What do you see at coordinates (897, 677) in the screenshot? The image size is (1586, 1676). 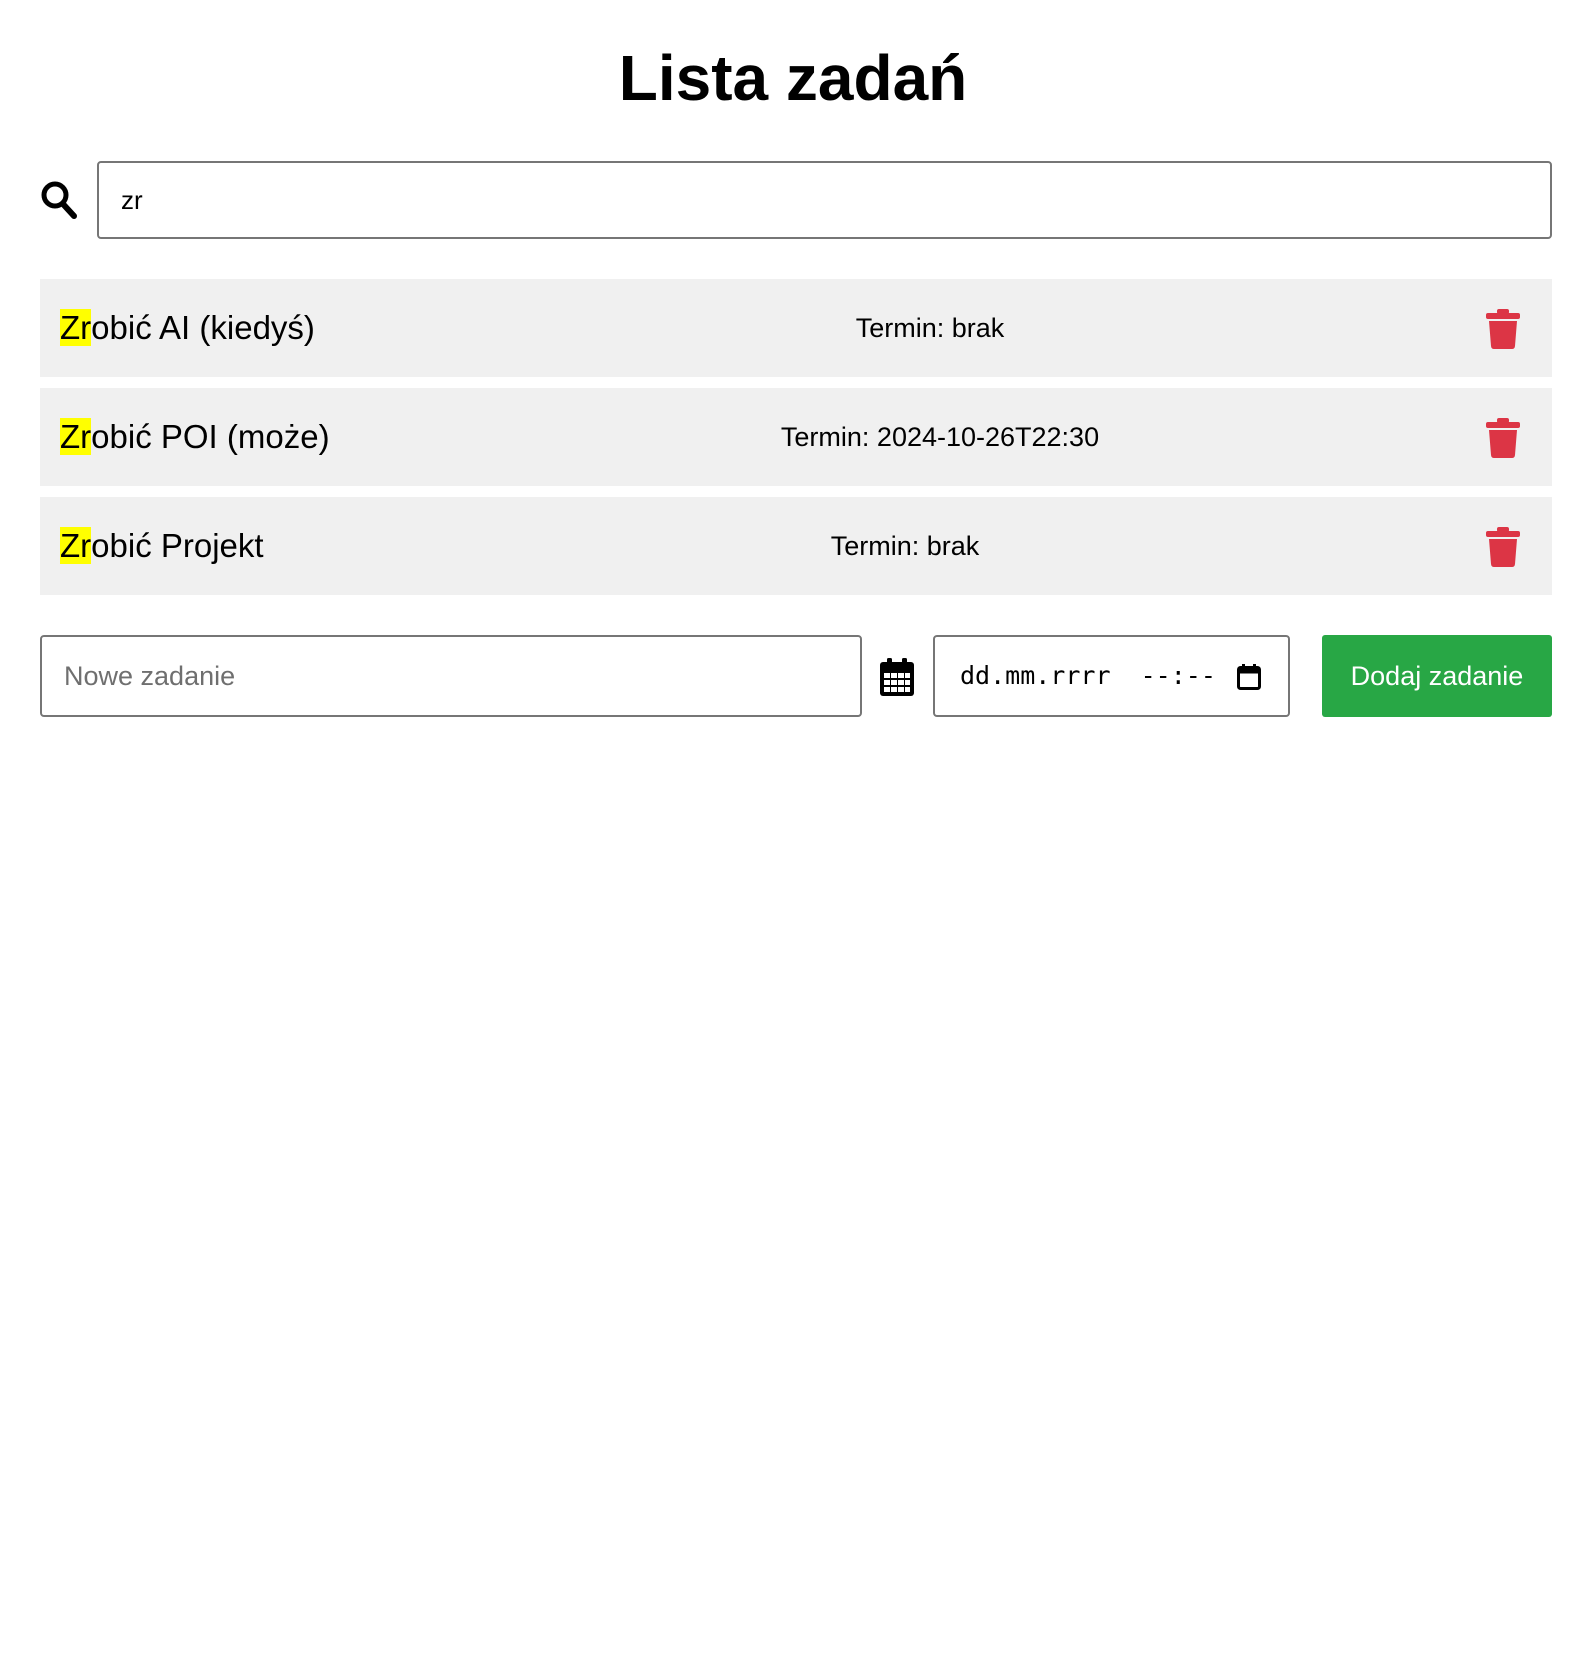 I see `calendar-icon` at bounding box center [897, 677].